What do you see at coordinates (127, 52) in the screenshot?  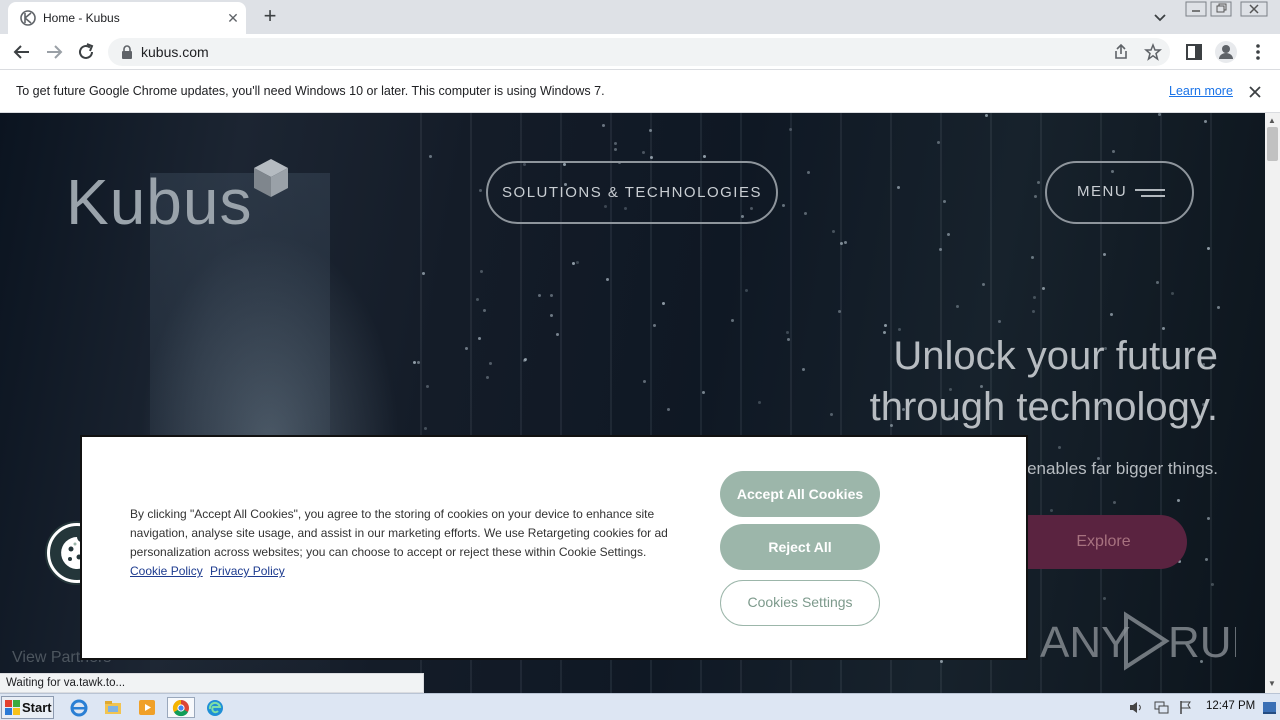 I see `lock-icon` at bounding box center [127, 52].